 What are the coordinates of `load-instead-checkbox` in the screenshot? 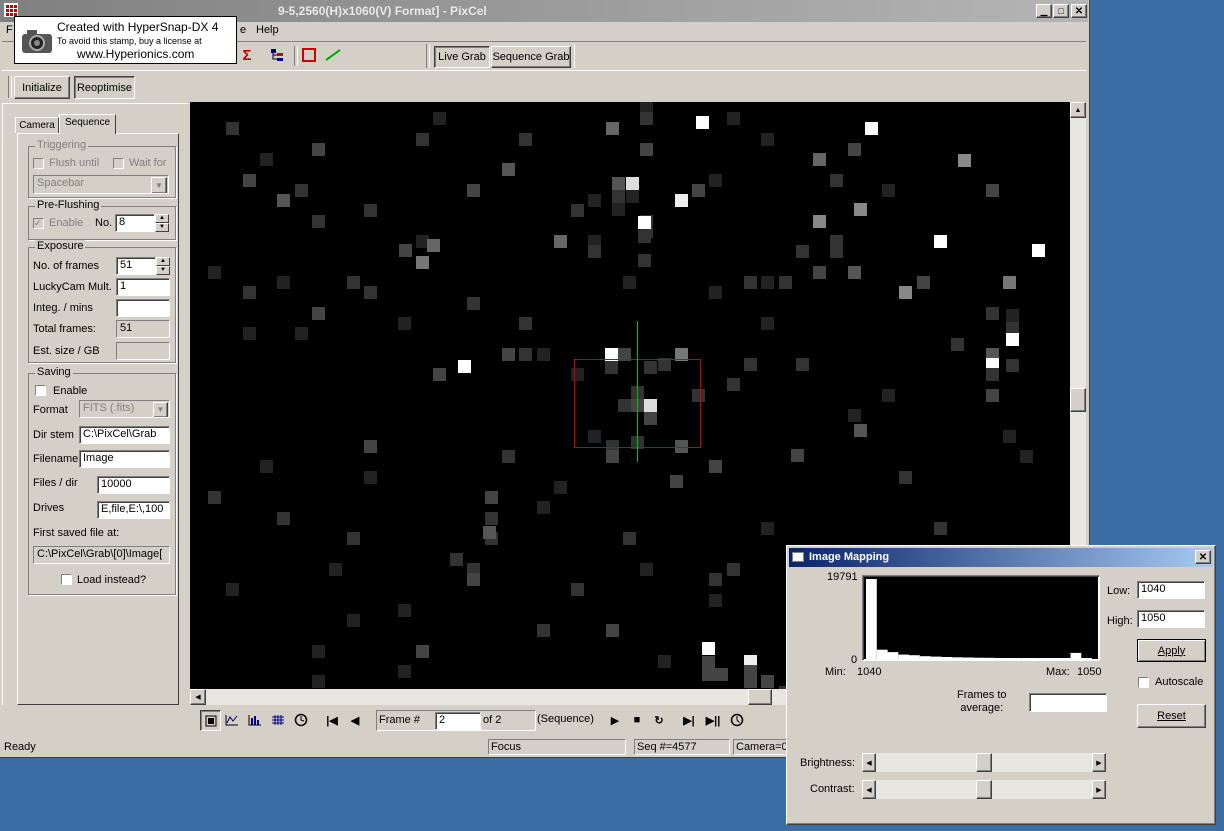 It's located at (66, 579).